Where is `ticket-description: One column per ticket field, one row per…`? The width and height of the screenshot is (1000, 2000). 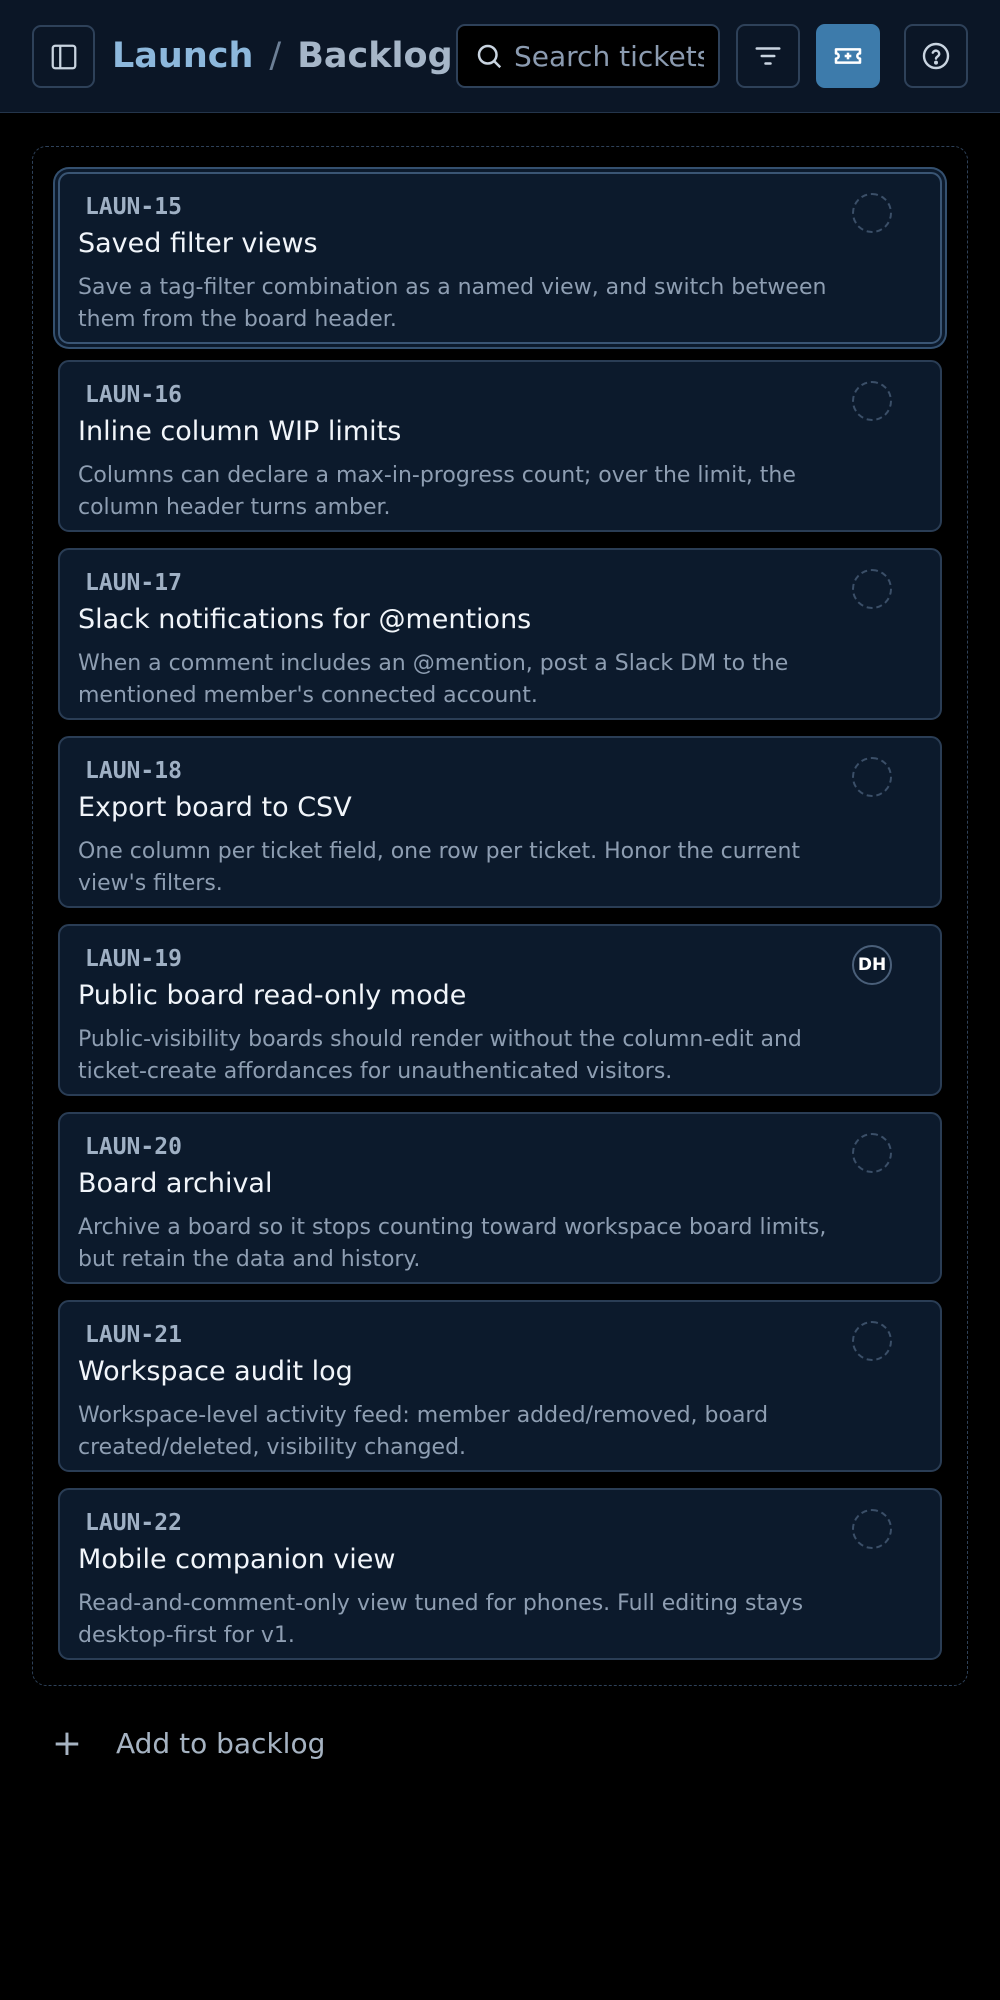 ticket-description: One column per ticket field, one row per… is located at coordinates (439, 867).